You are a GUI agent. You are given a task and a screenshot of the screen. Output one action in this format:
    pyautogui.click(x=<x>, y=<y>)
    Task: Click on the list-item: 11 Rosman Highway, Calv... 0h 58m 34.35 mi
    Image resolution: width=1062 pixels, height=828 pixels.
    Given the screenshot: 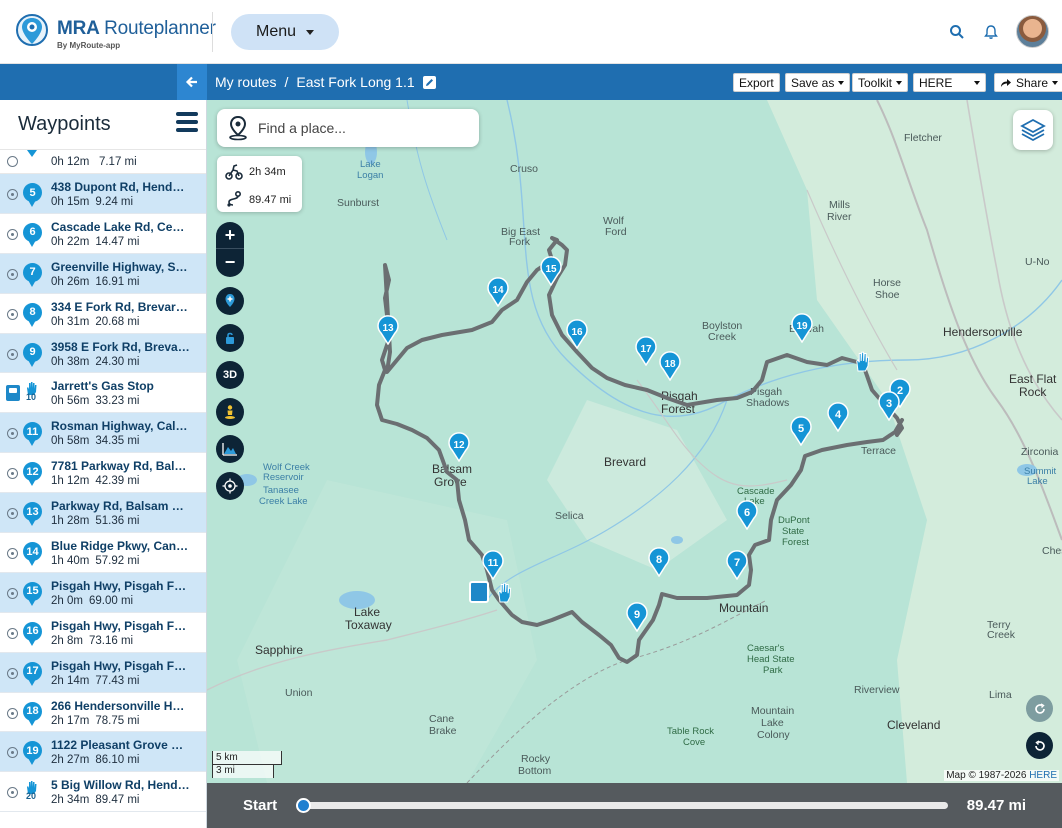 What is the action you would take?
    pyautogui.click(x=103, y=433)
    